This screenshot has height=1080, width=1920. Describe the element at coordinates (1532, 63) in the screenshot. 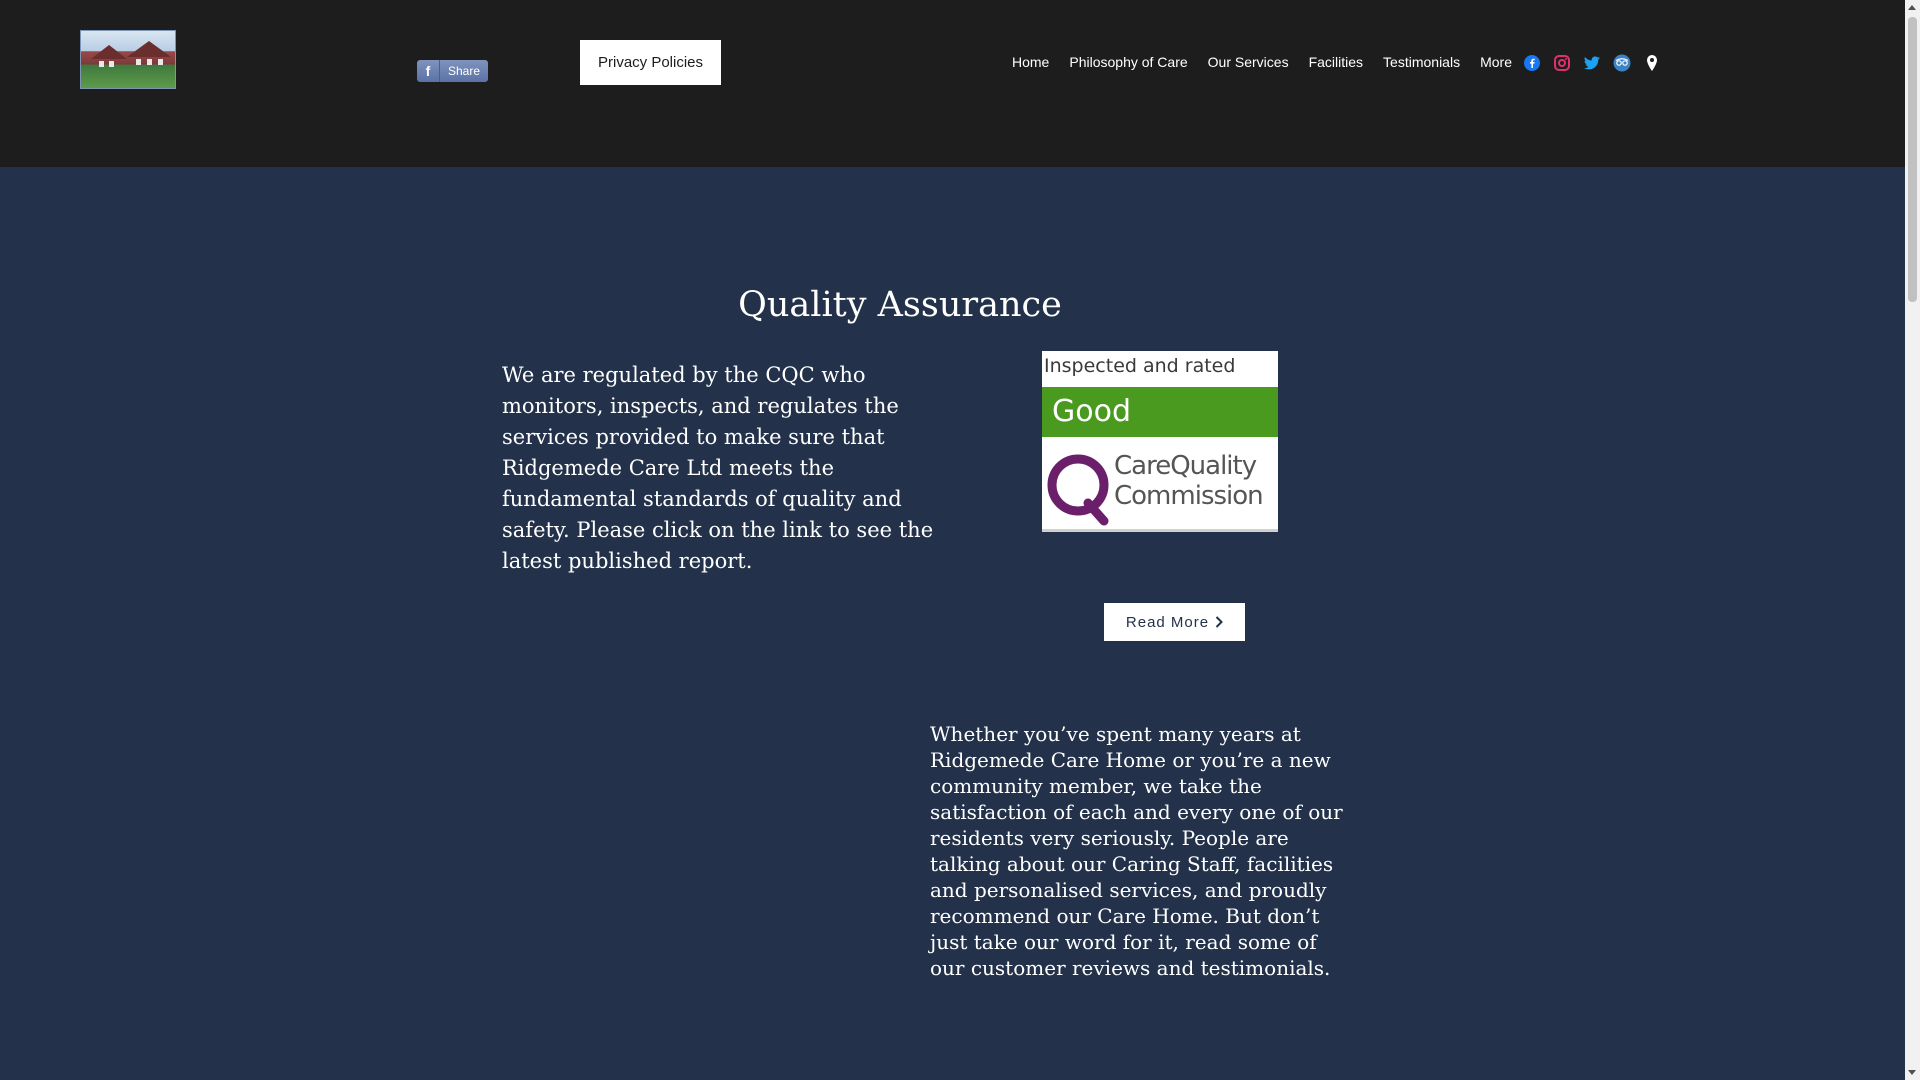

I see `facebook-icon` at that location.